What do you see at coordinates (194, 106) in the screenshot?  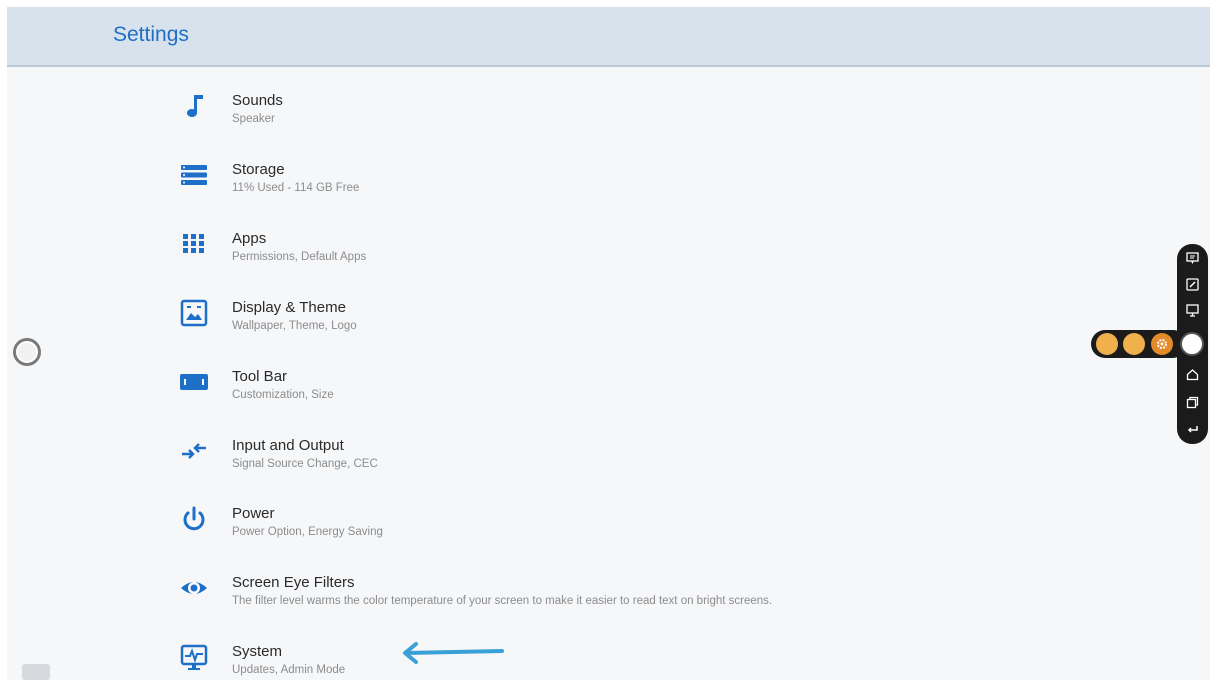 I see `music-note-icon` at bounding box center [194, 106].